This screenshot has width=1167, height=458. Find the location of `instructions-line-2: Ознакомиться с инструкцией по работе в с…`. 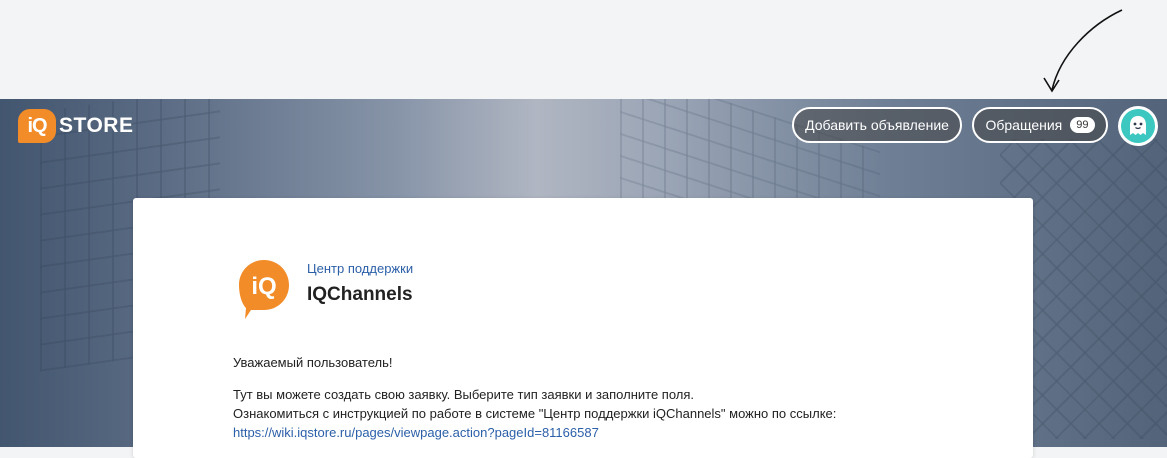

instructions-line-2: Ознакомиться с инструкцией по работе в с… is located at coordinates (535, 413).